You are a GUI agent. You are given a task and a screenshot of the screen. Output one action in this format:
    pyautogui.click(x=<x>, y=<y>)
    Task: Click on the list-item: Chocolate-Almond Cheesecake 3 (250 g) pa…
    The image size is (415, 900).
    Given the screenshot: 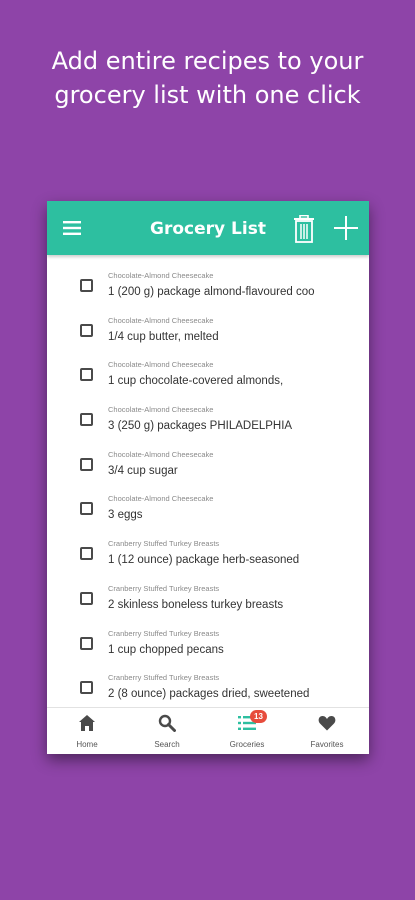 What is the action you would take?
    pyautogui.click(x=208, y=425)
    